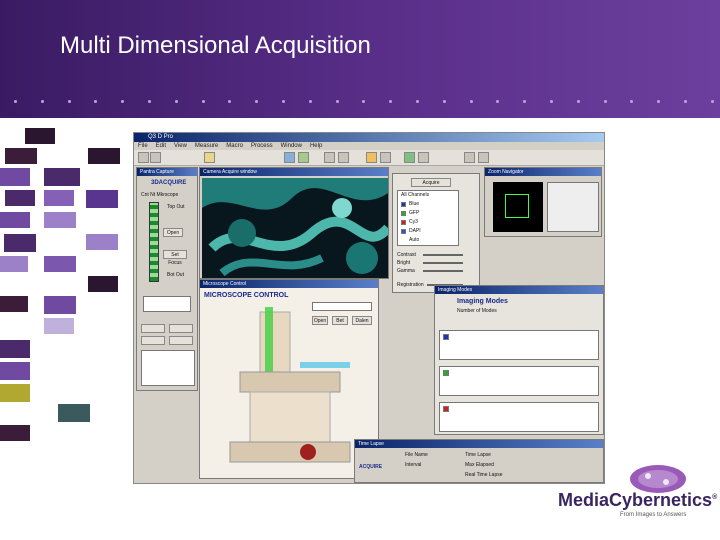 The image size is (720, 540). What do you see at coordinates (342, 306) in the screenshot?
I see `config-dropdown` at bounding box center [342, 306].